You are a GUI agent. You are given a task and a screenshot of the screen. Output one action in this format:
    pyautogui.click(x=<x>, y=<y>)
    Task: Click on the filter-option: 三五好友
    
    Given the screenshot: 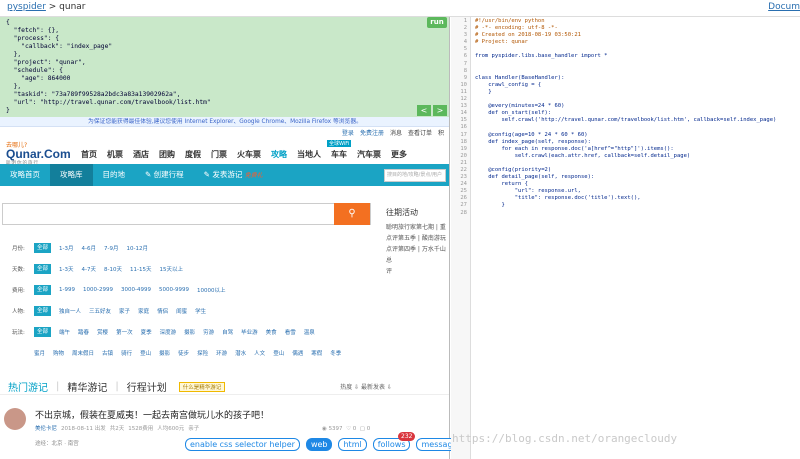 What is the action you would take?
    pyautogui.click(x=100, y=311)
    